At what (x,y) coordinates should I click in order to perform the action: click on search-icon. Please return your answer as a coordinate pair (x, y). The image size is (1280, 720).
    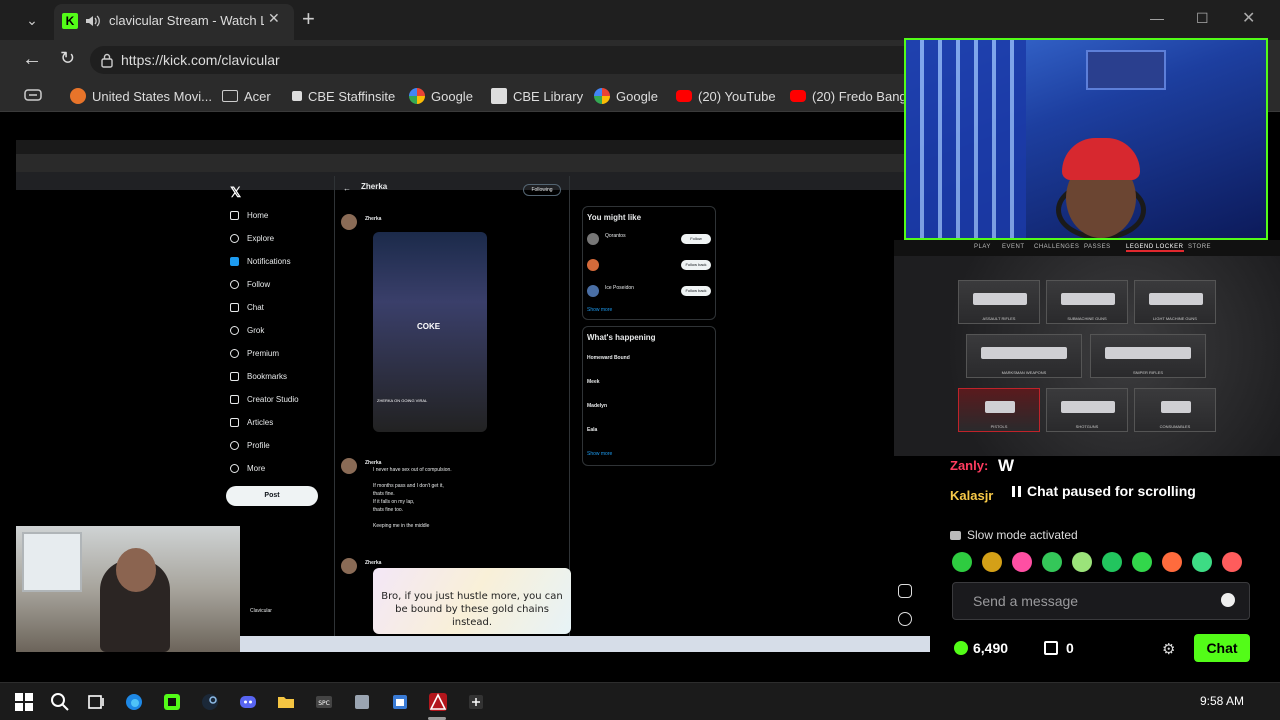
    Looking at the image, I should click on (60, 702).